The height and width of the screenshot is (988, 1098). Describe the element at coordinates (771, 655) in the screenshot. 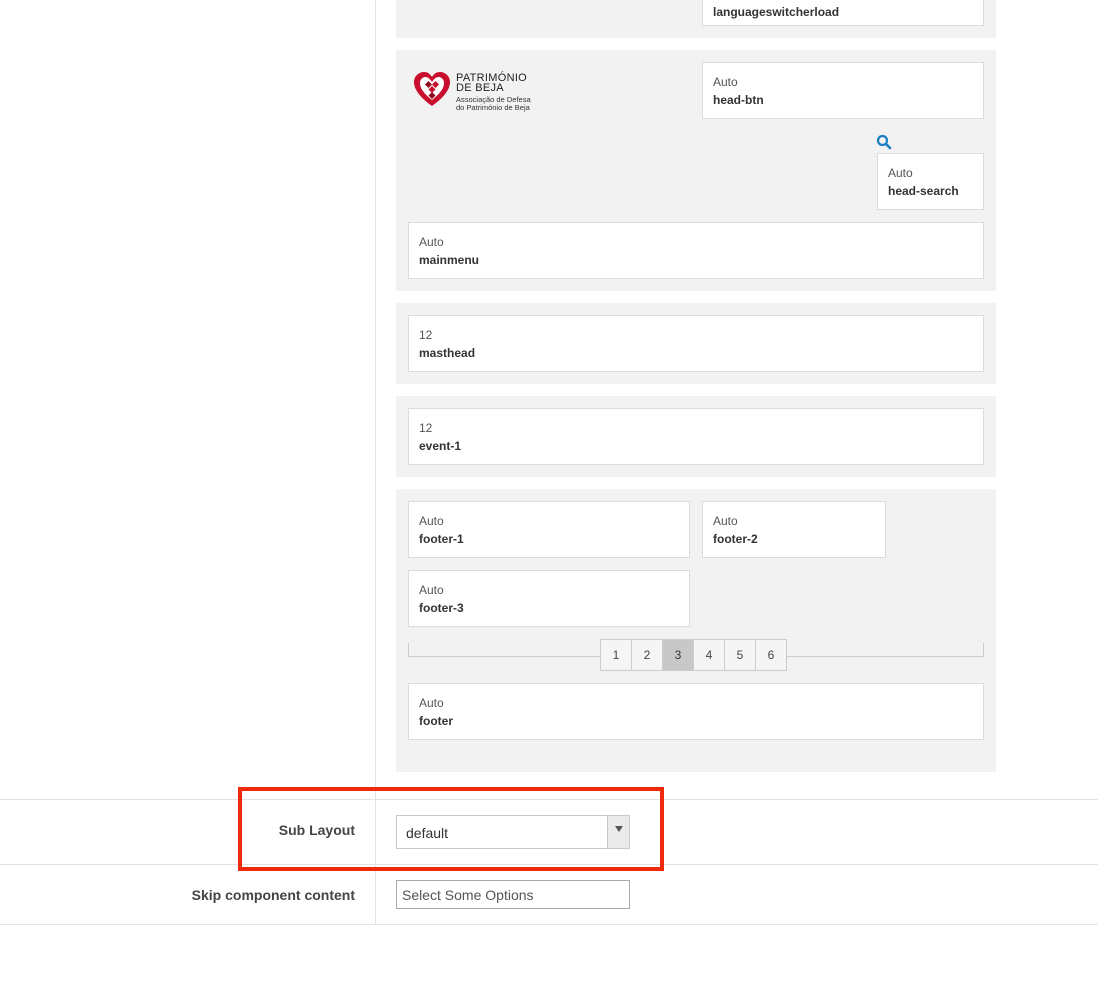

I see `tab-6: 6` at that location.